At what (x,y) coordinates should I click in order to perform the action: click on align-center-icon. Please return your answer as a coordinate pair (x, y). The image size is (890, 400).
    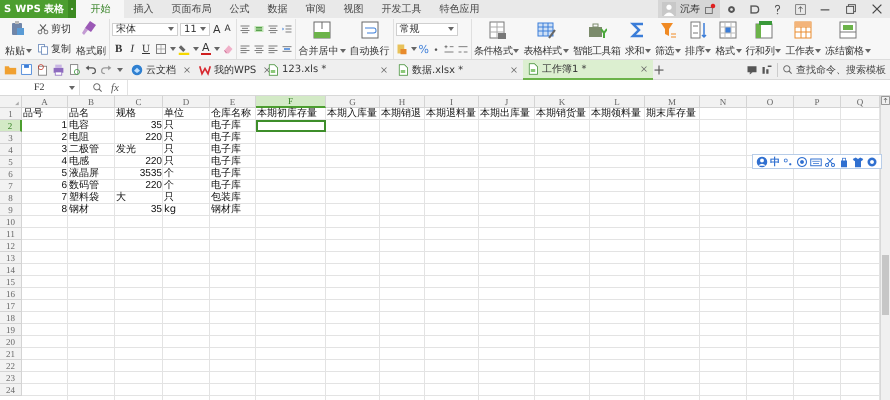
    Looking at the image, I should click on (258, 49).